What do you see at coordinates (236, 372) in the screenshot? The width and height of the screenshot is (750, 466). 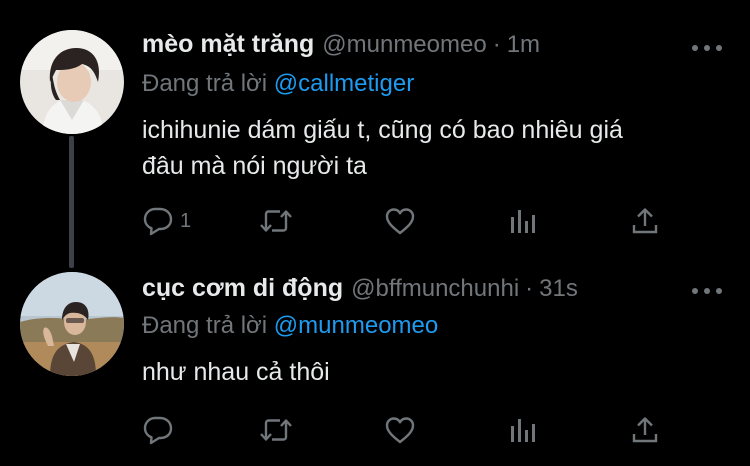 I see `tweet-text-line: như nhau cả thôi` at bounding box center [236, 372].